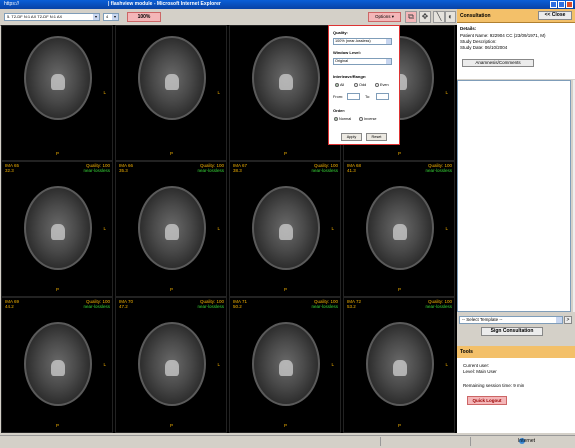 Image resolution: width=575 pixels, height=448 pixels. What do you see at coordinates (569, 4) in the screenshot?
I see `window-close-button` at bounding box center [569, 4].